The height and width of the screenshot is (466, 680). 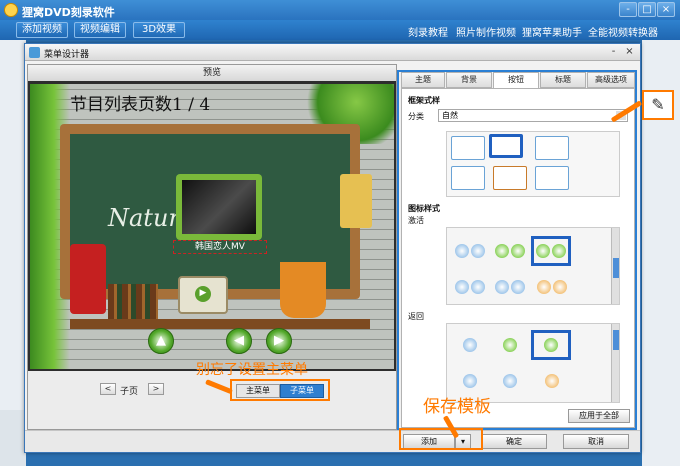 What do you see at coordinates (302, 391) in the screenshot?
I see `sub-menu-tab: 子菜单` at bounding box center [302, 391].